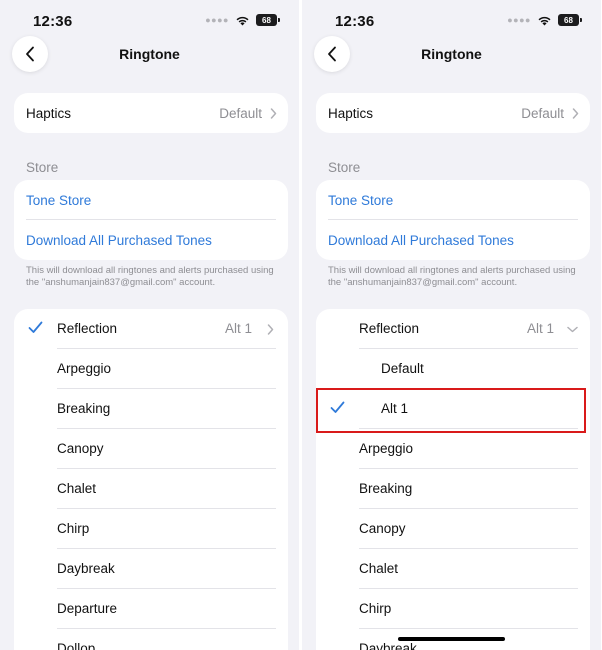 Image resolution: width=602 pixels, height=650 pixels. Describe the element at coordinates (453, 369) in the screenshot. I see `variant-option-default: Default` at that location.